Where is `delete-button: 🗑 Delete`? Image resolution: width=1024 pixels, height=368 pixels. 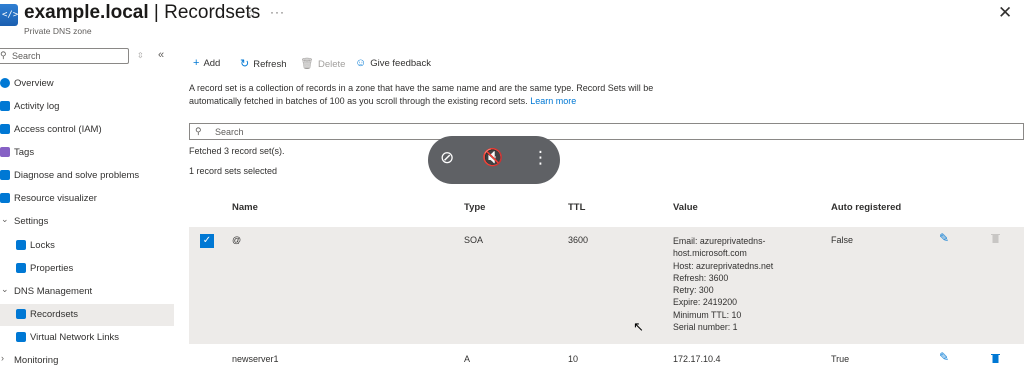
delete-button: 🗑 Delete is located at coordinates (322, 63).